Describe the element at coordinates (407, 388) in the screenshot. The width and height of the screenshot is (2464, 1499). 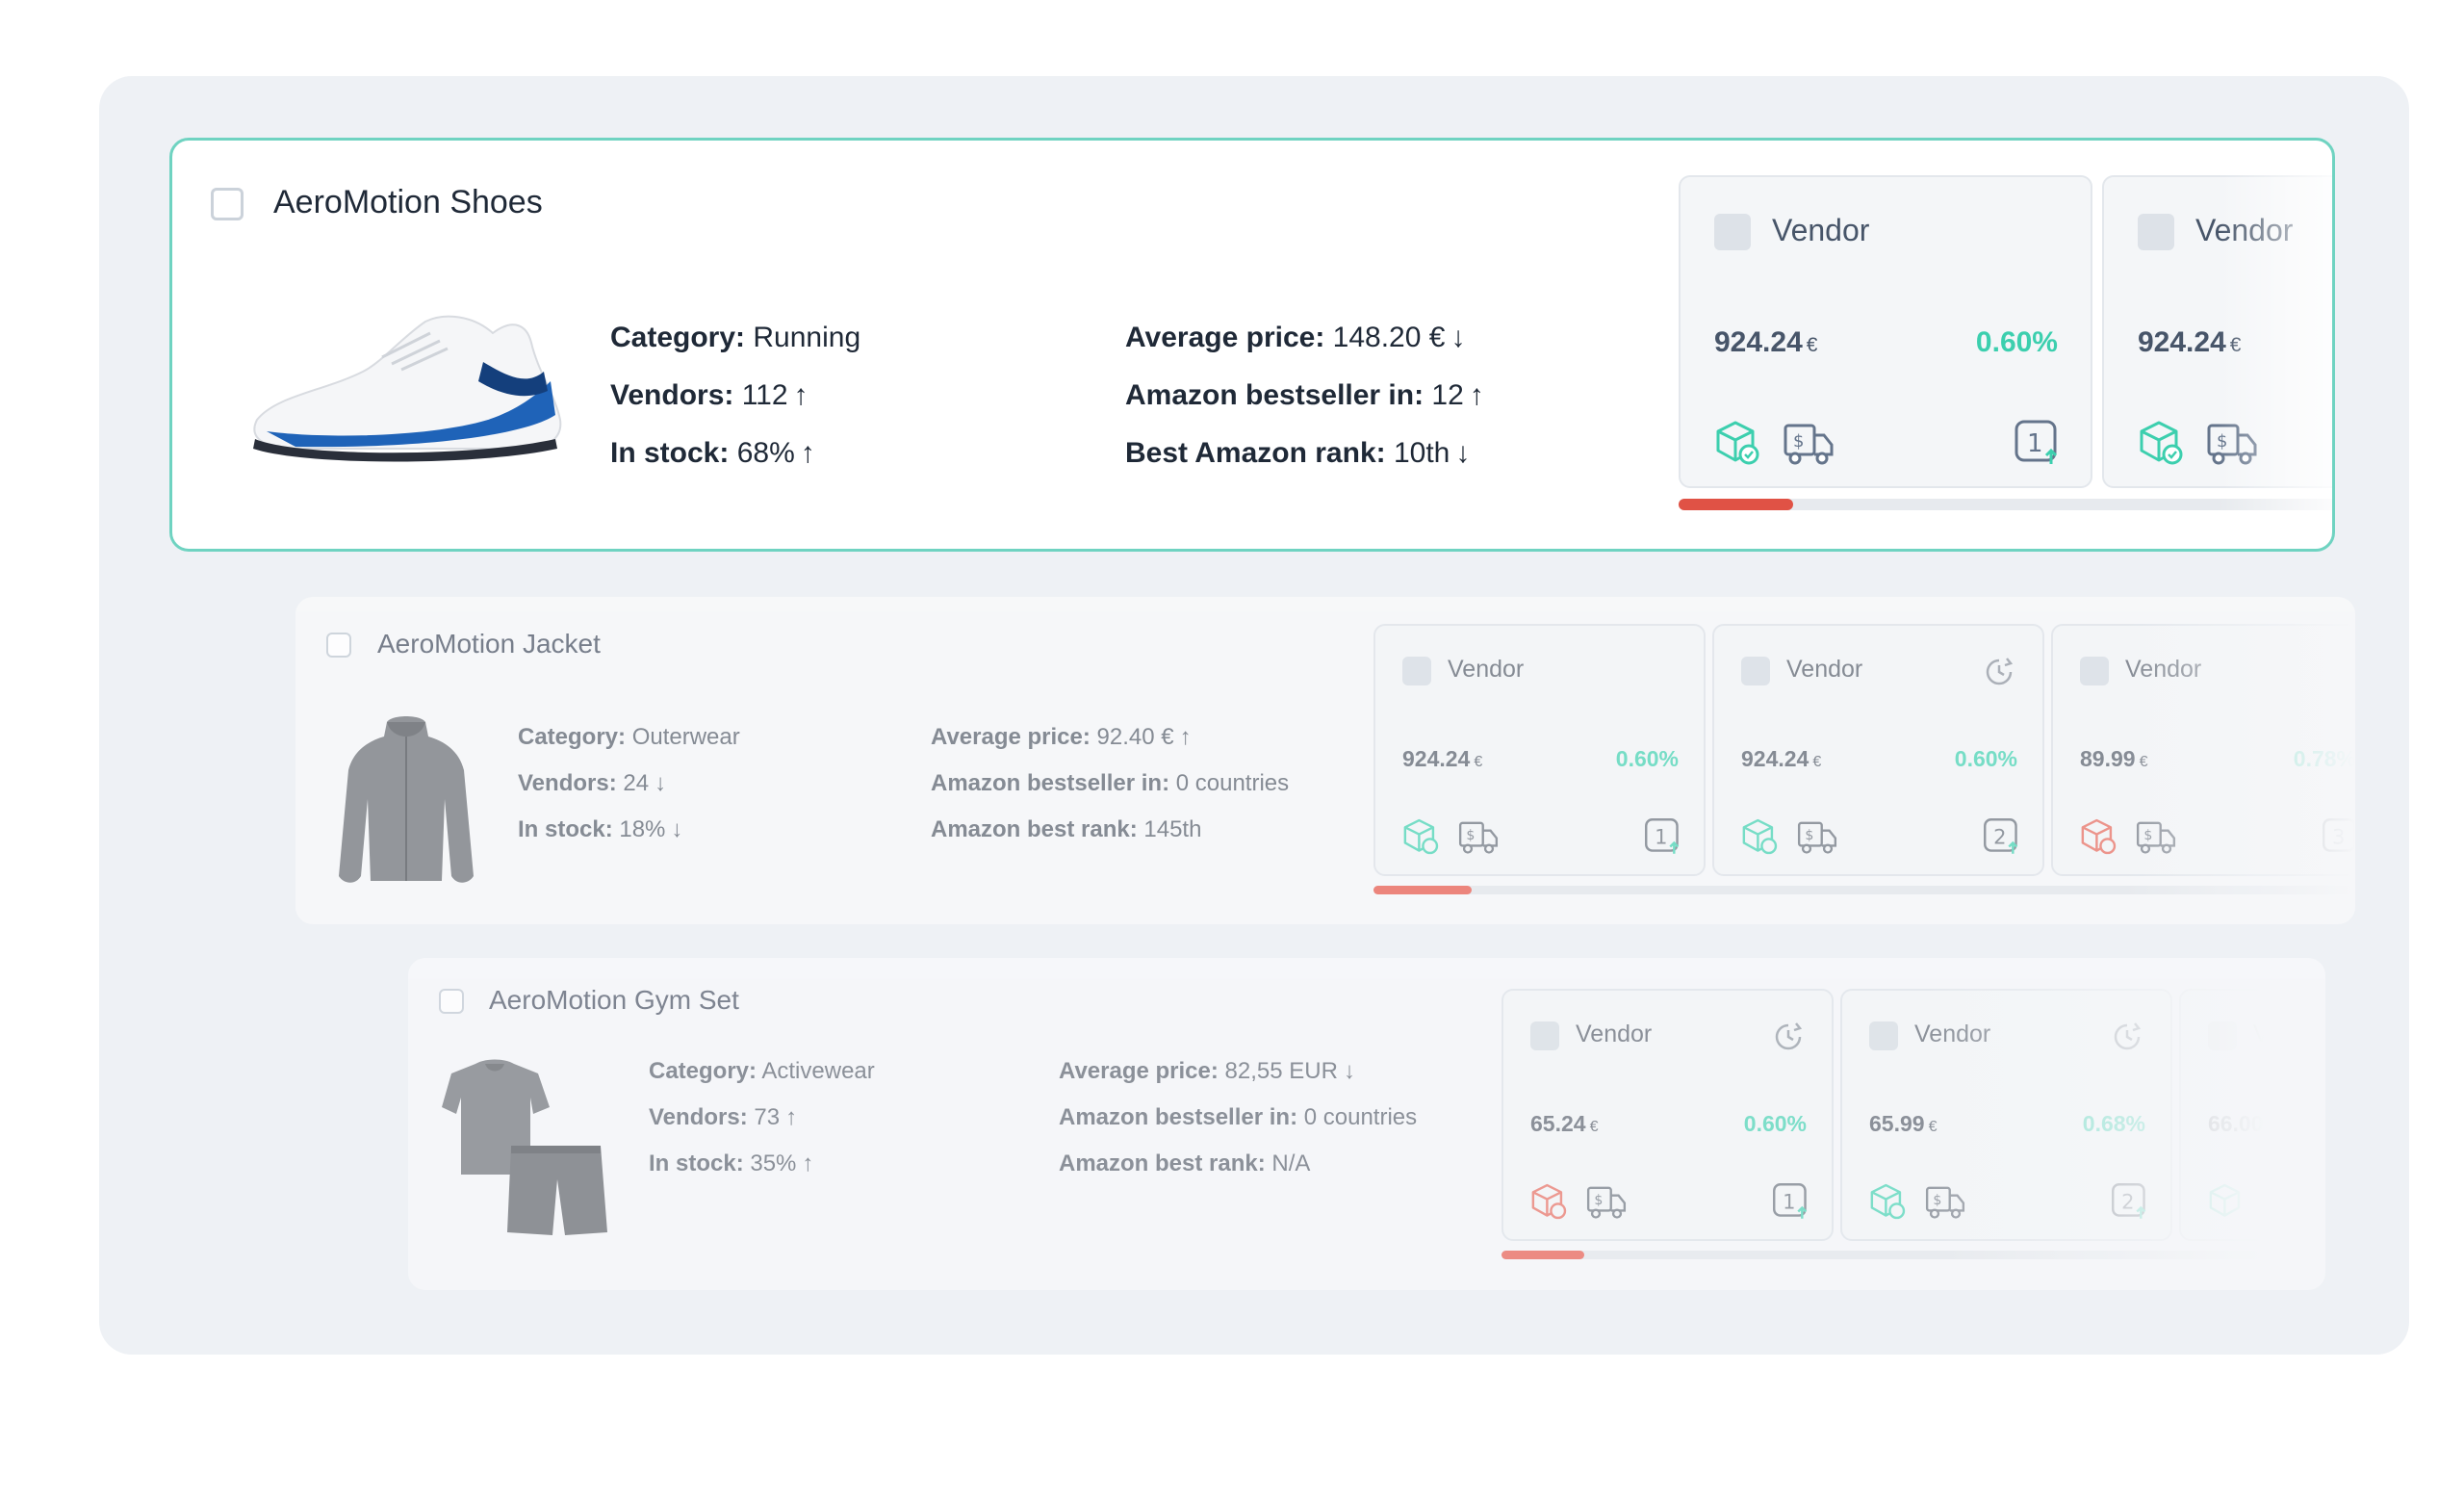
I see `shoe-image` at that location.